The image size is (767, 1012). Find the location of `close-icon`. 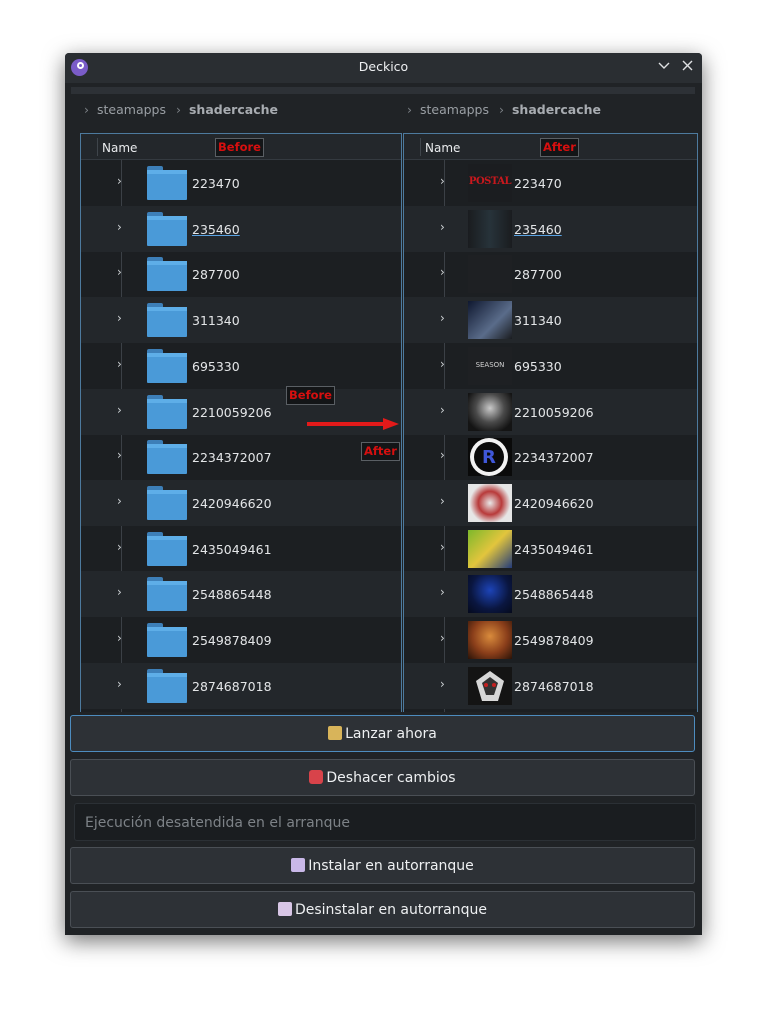

close-icon is located at coordinates (687, 67).